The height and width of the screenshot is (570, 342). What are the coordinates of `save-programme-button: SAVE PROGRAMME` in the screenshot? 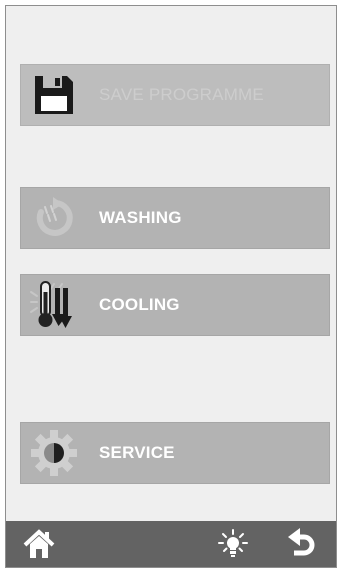 It's located at (175, 95).